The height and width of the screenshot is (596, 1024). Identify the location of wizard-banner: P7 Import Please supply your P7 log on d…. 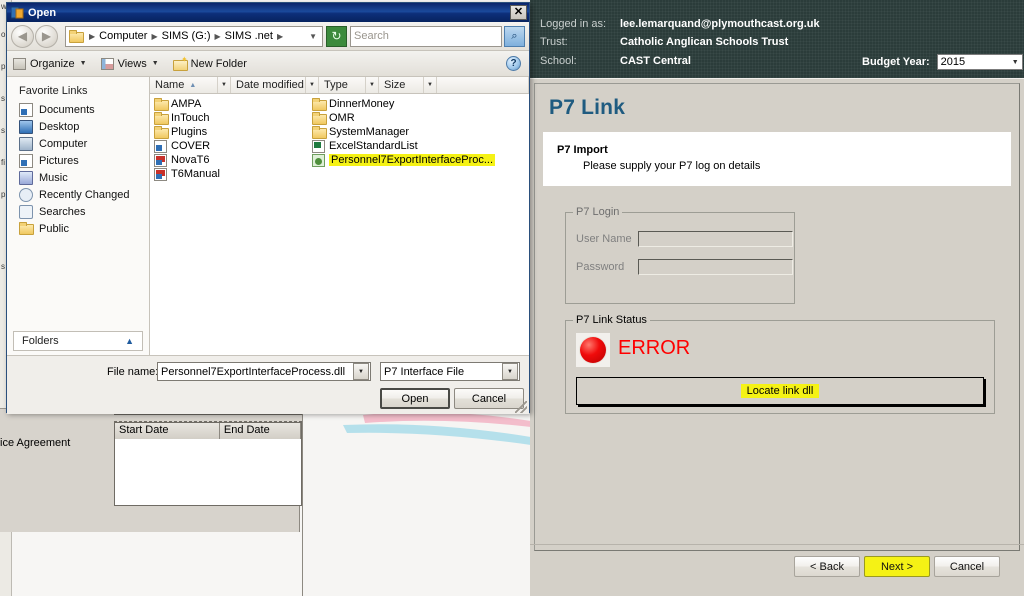
(777, 159).